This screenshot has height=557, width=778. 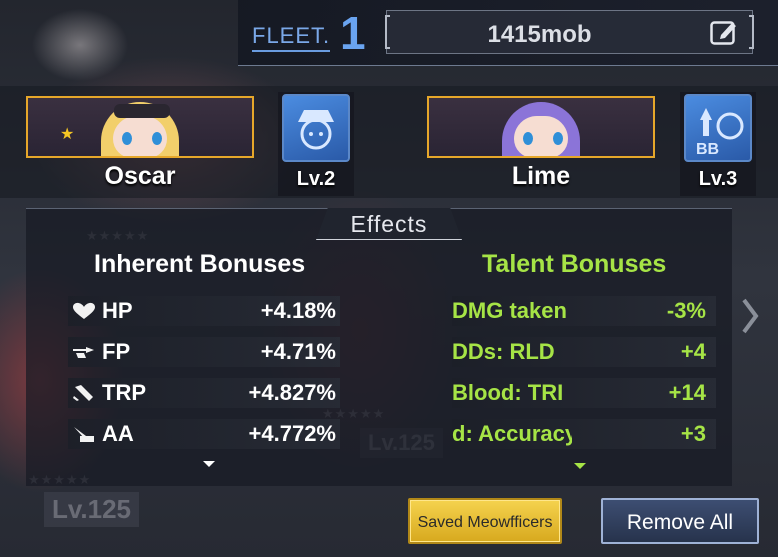 What do you see at coordinates (83, 393) in the screenshot?
I see `torpedo-icon` at bounding box center [83, 393].